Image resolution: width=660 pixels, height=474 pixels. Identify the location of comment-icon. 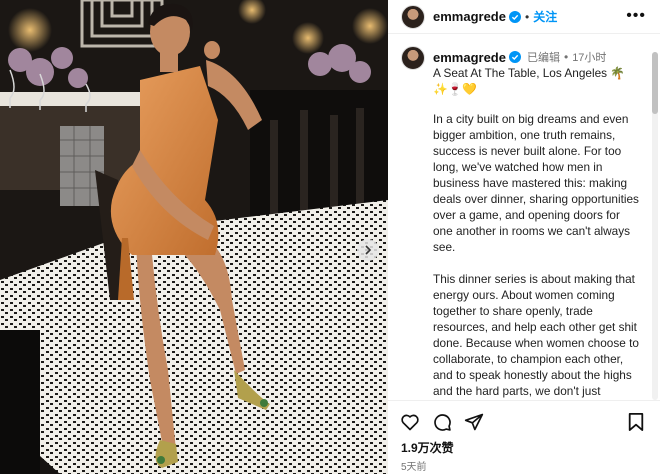
(442, 422).